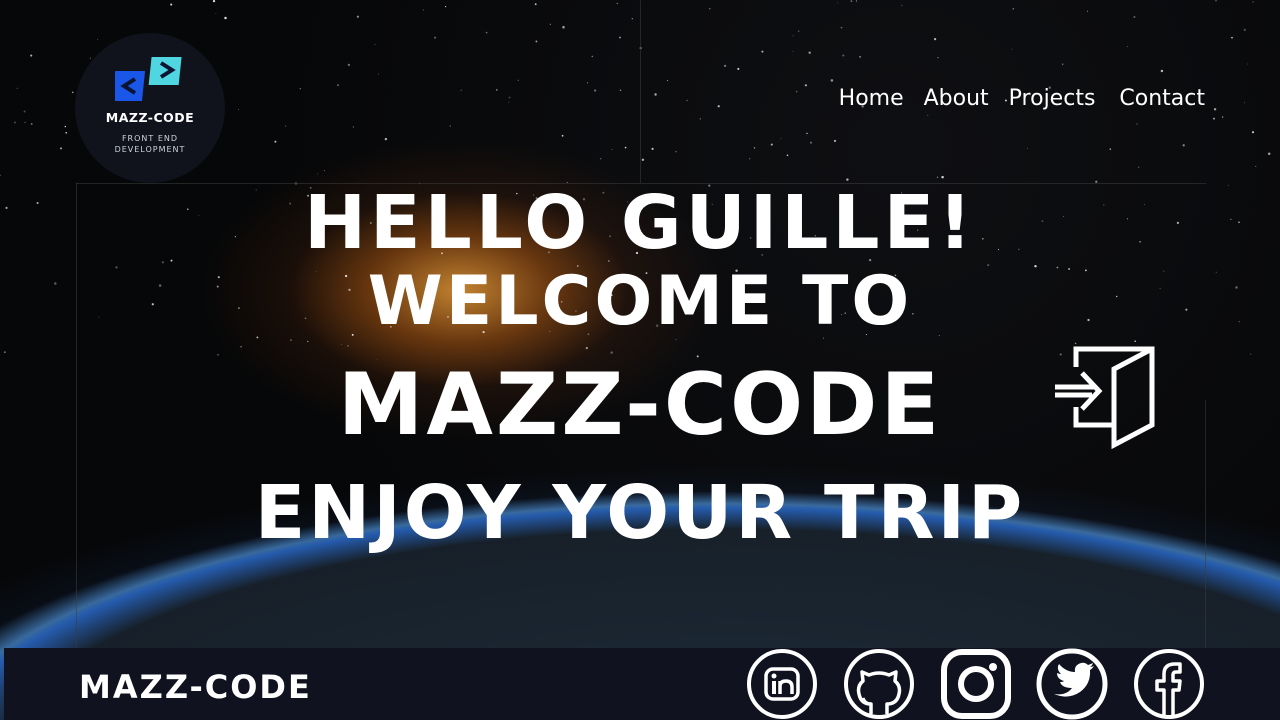 This screenshot has height=720, width=1280. Describe the element at coordinates (195, 687) in the screenshot. I see `footer-brand: MAZZ-CODE` at that location.